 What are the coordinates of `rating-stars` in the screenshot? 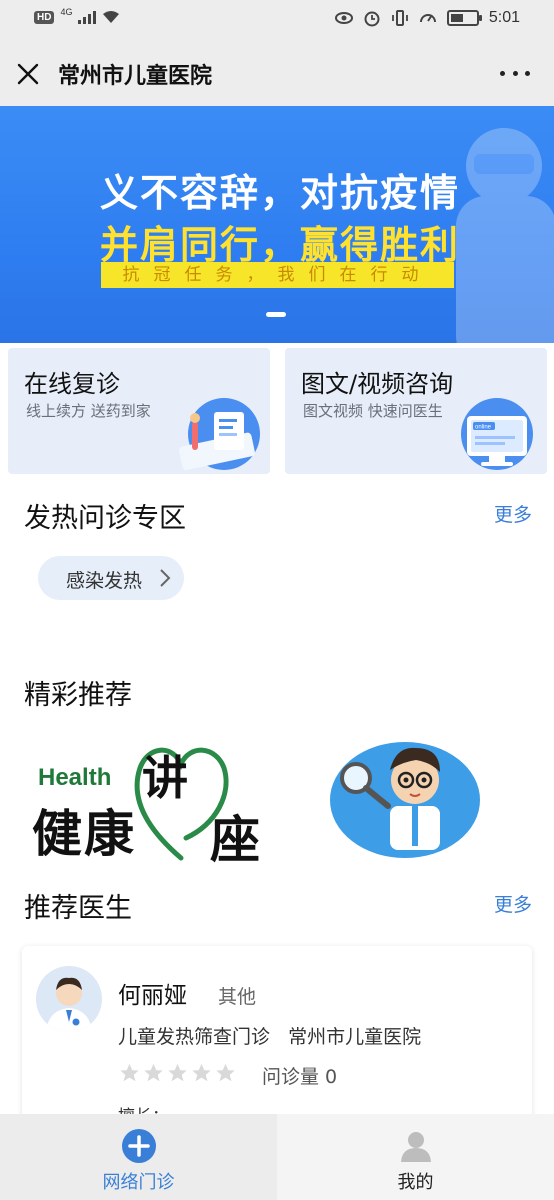 It's located at (177, 1073).